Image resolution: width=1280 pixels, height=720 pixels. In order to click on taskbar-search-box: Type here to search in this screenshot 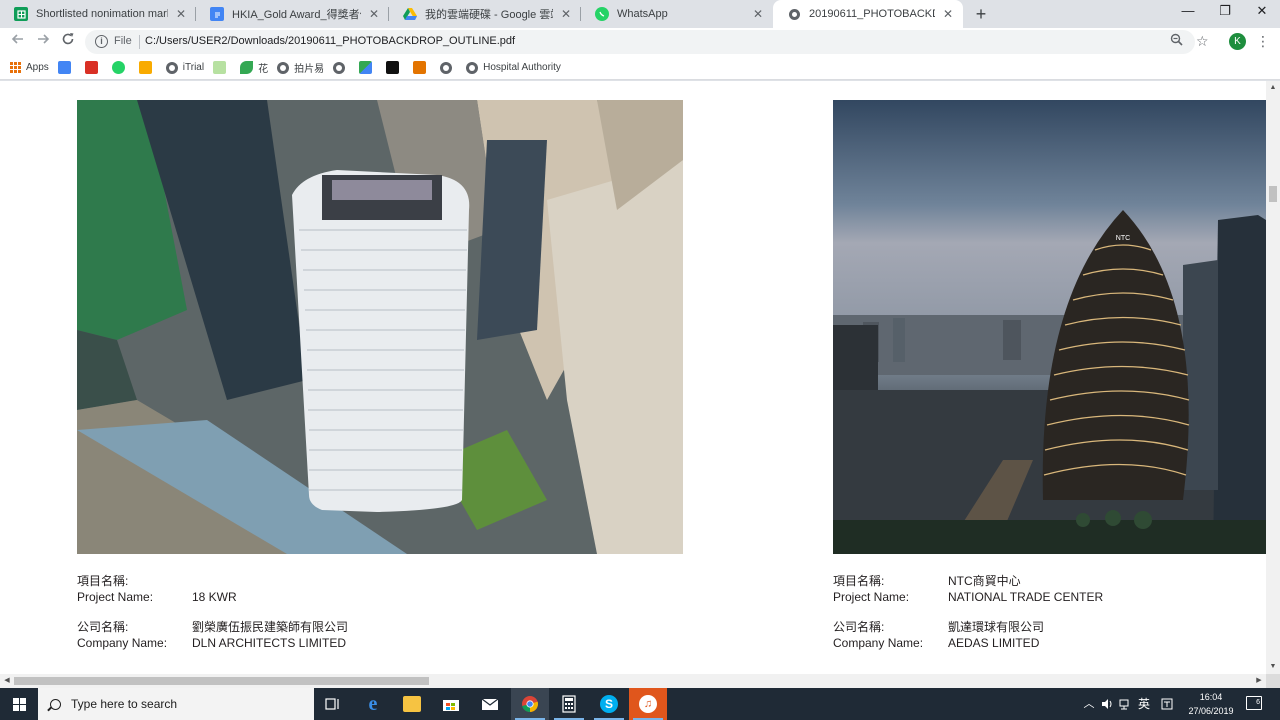, I will do `click(176, 704)`.